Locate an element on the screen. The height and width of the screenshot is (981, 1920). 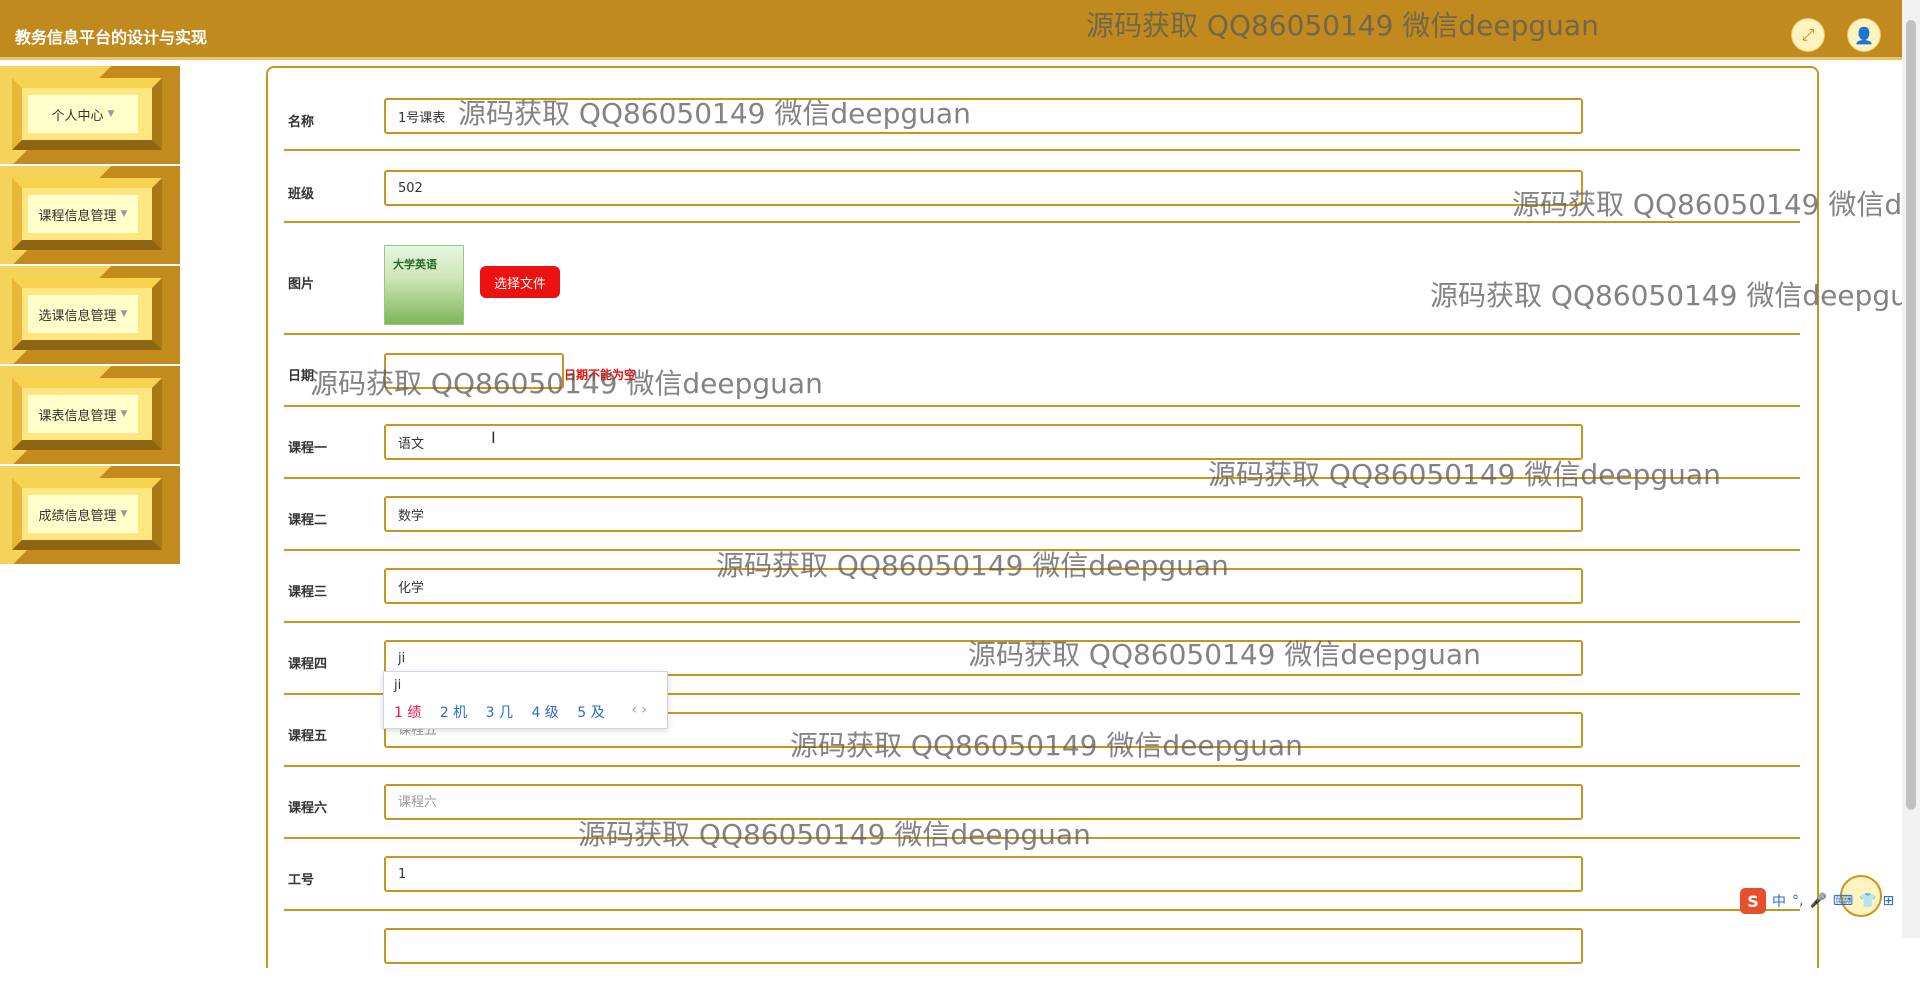
ime-mode-chinese: 中 is located at coordinates (1779, 901).